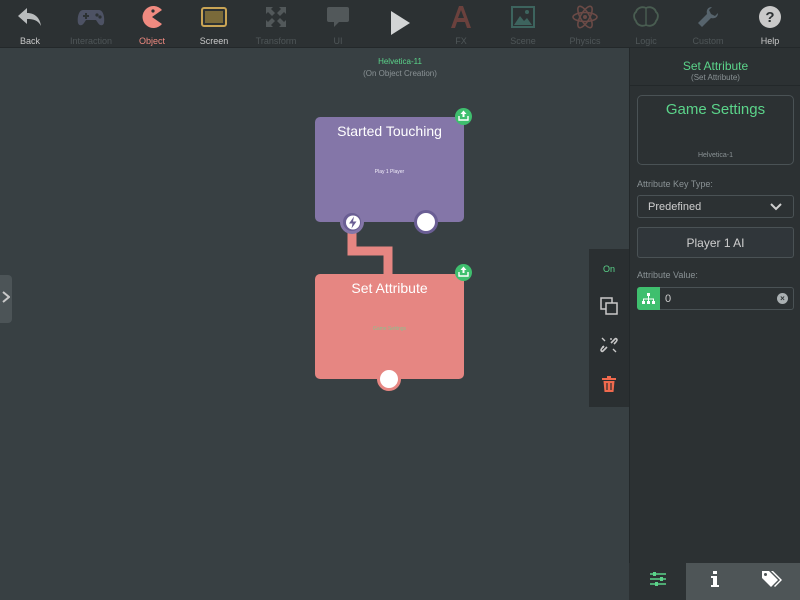 The height and width of the screenshot is (600, 800). What do you see at coordinates (648, 298) in the screenshot?
I see `hierarchy-icon` at bounding box center [648, 298].